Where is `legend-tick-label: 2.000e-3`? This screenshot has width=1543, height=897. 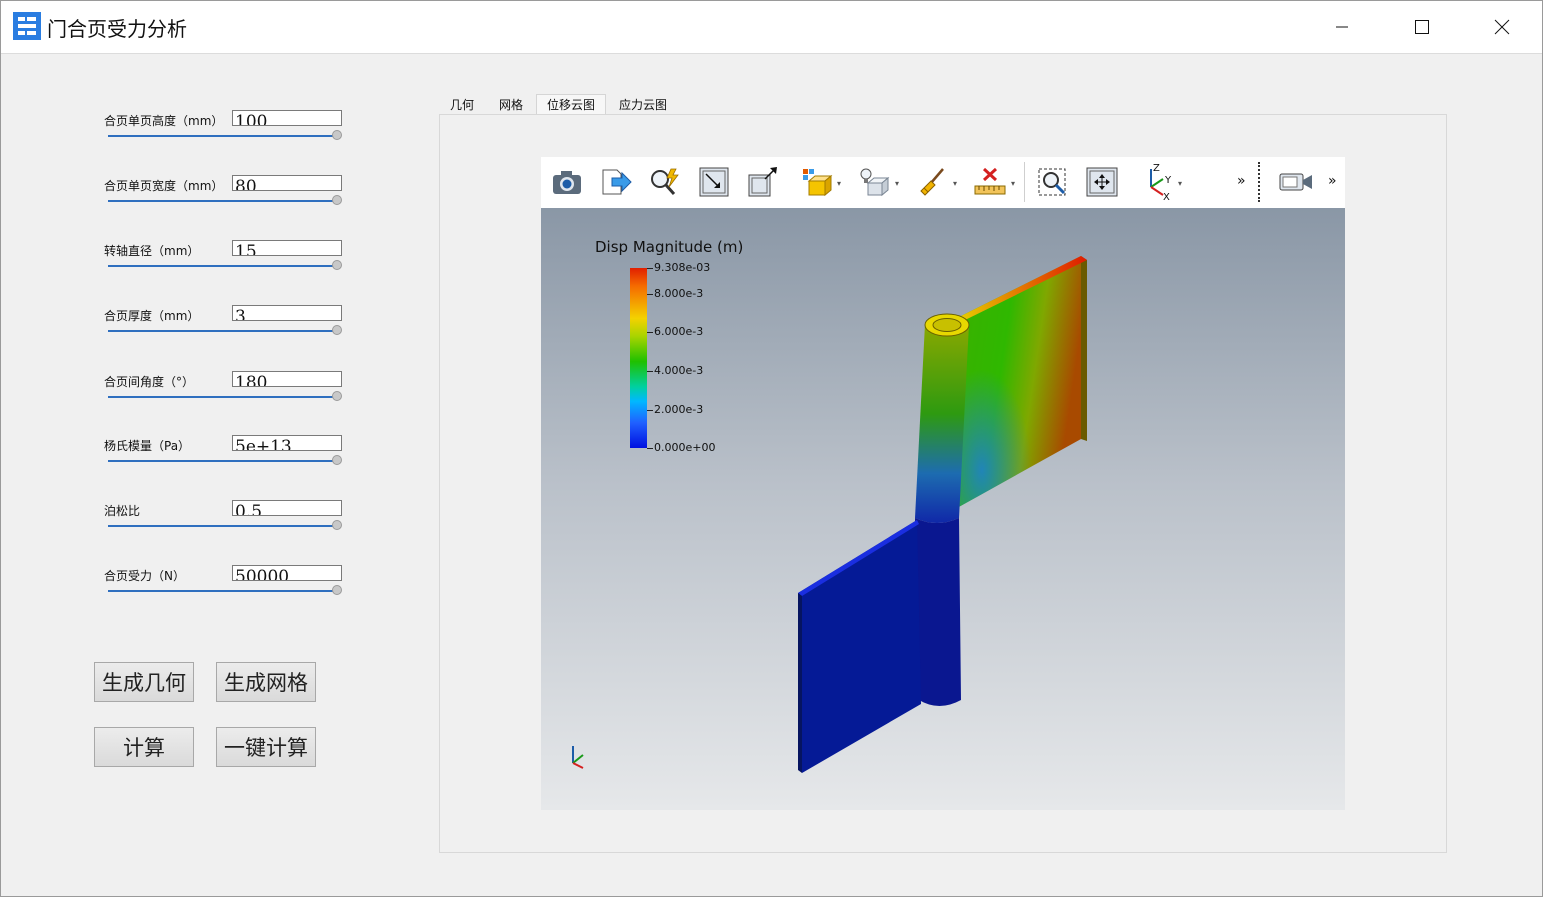
legend-tick-label: 2.000e-3 is located at coordinates (679, 409).